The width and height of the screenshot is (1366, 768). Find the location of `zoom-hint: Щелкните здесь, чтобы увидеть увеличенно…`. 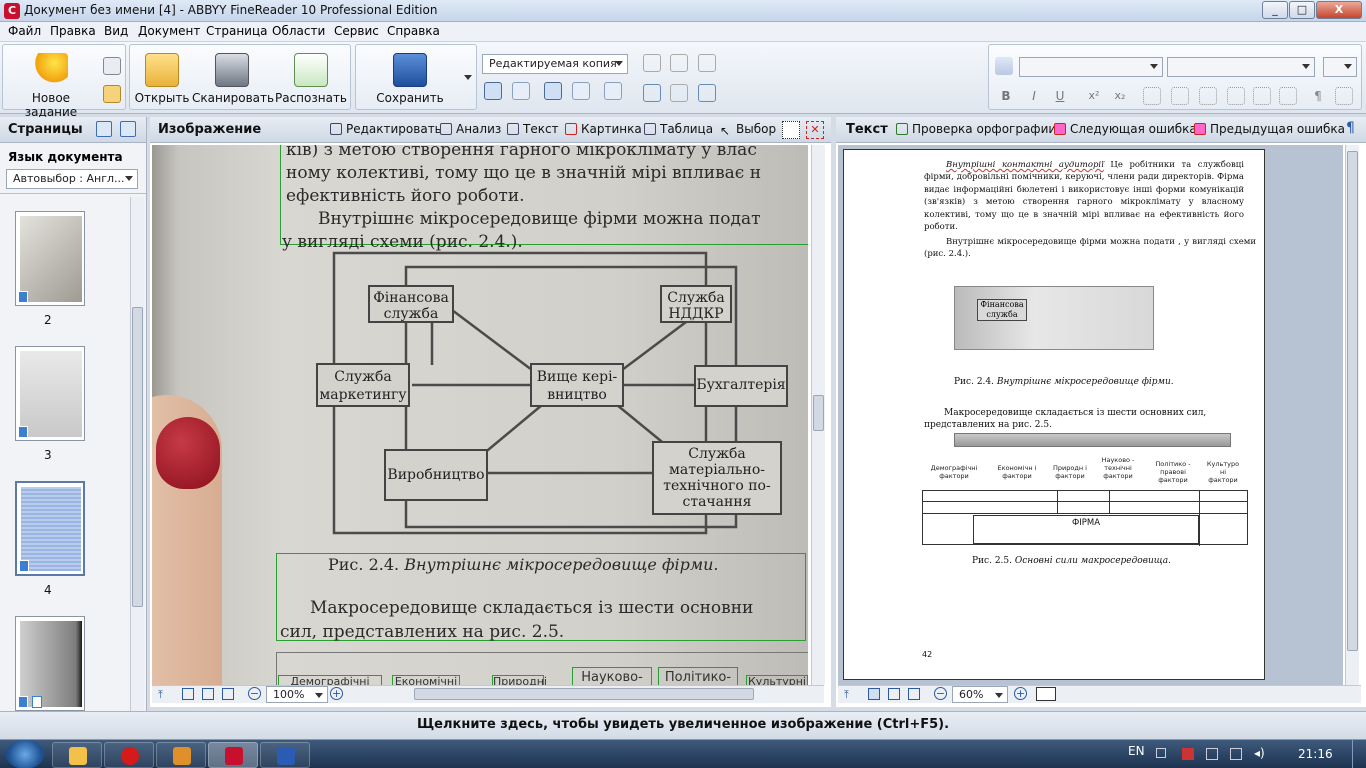

zoom-hint: Щелкните здесь, чтобы увидеть увеличенно… is located at coordinates (683, 724).